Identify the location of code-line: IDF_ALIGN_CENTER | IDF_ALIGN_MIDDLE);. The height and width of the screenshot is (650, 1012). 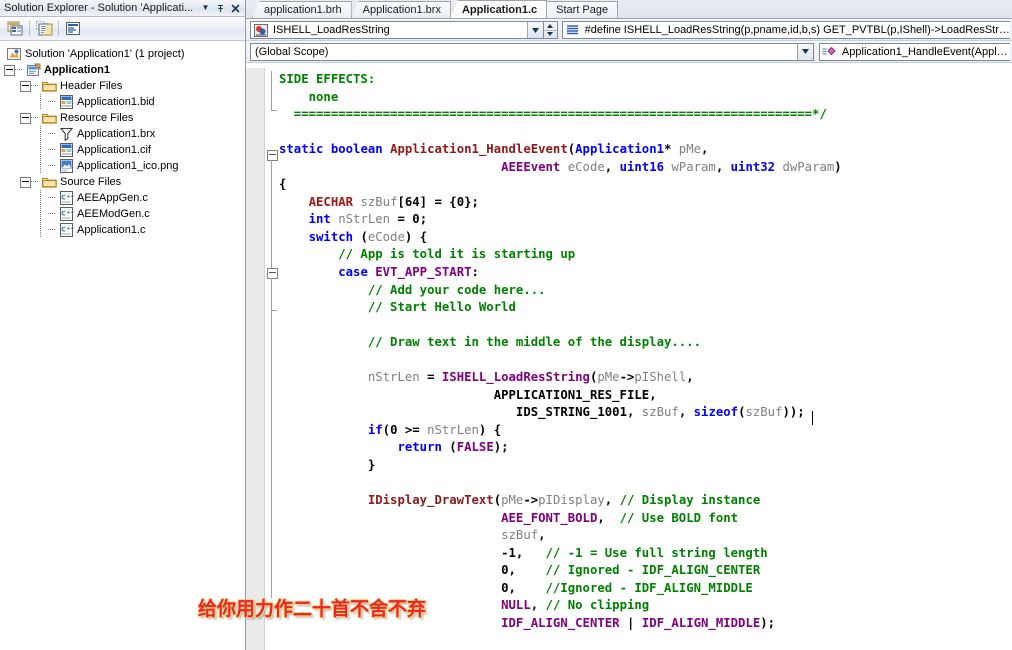
(645, 624).